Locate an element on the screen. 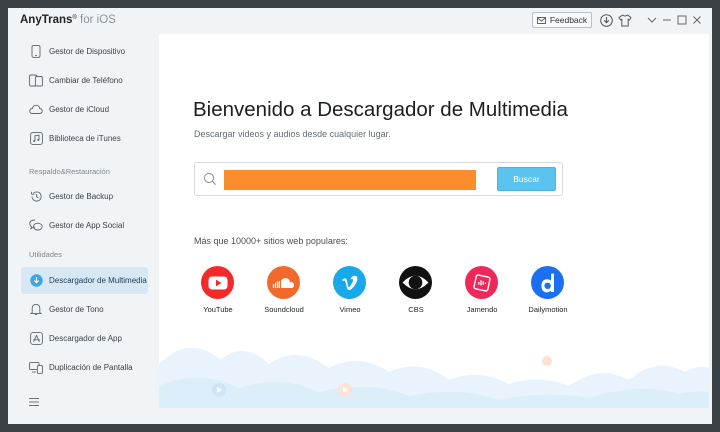 This screenshot has width=720, height=432. sidebar-item-ringtone-manager: Gestor de Tono is located at coordinates (84, 309).